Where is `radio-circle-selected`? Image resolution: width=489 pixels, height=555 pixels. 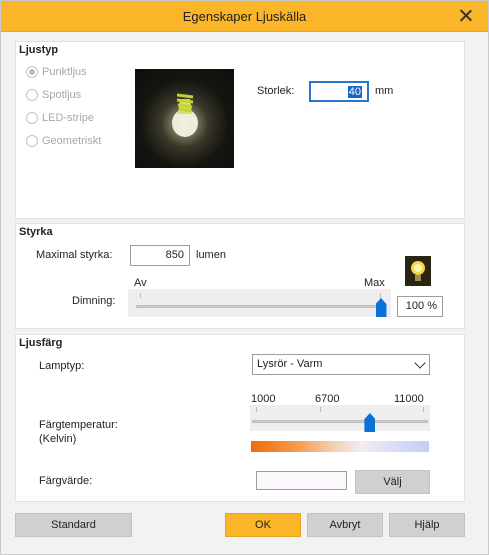 radio-circle-selected is located at coordinates (32, 72).